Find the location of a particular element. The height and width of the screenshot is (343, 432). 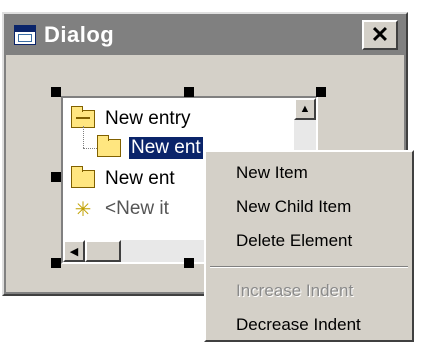

tree-node-selected: New ent is located at coordinates (150, 148).